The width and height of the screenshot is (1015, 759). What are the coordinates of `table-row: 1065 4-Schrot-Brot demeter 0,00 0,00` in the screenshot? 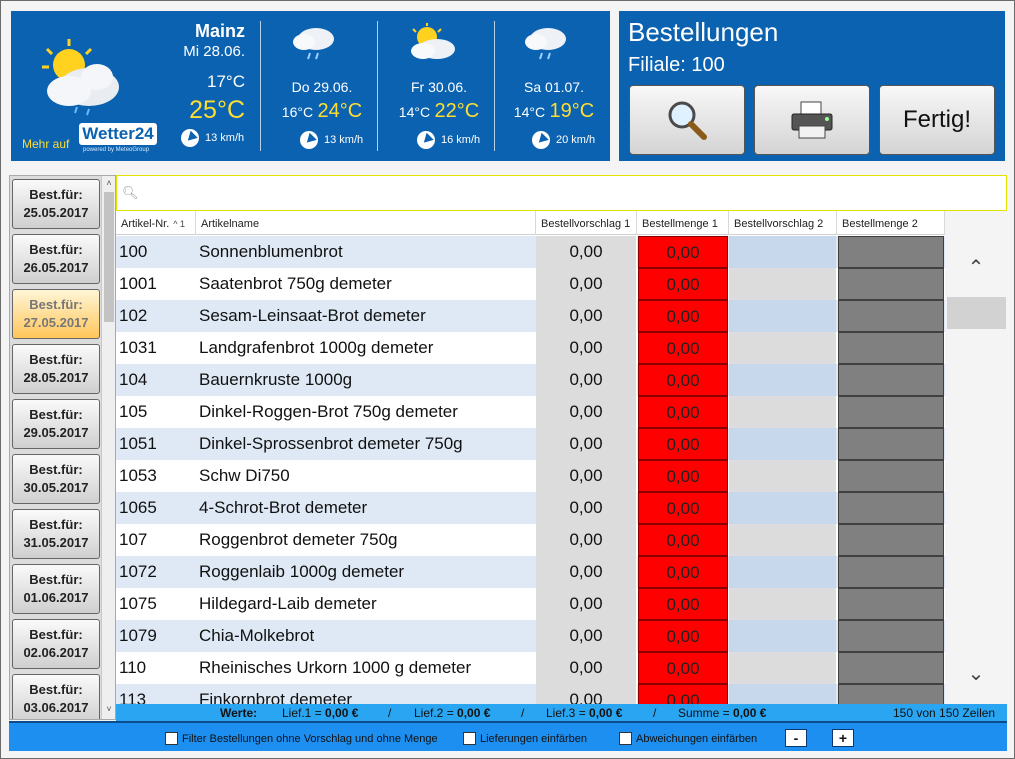 It's located at (530, 508).